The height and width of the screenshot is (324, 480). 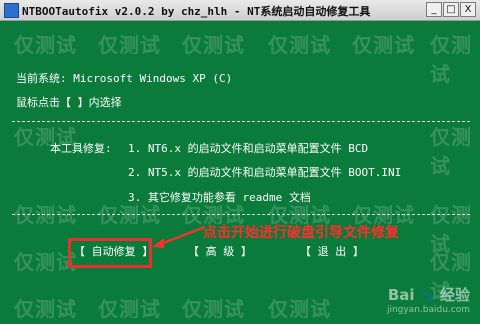 I want to click on minimize-button: _, so click(x=434, y=9).